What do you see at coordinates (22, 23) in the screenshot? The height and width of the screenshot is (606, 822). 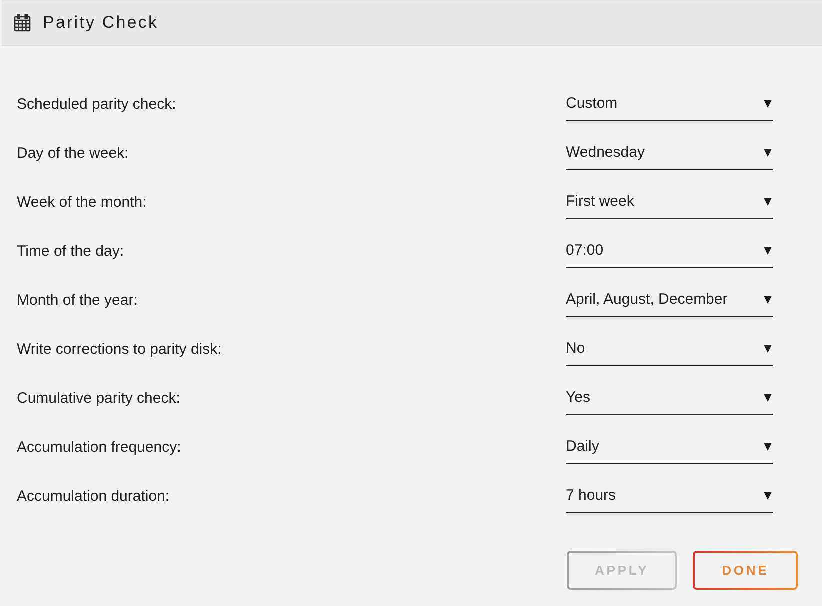 I see `calendar-icon` at bounding box center [22, 23].